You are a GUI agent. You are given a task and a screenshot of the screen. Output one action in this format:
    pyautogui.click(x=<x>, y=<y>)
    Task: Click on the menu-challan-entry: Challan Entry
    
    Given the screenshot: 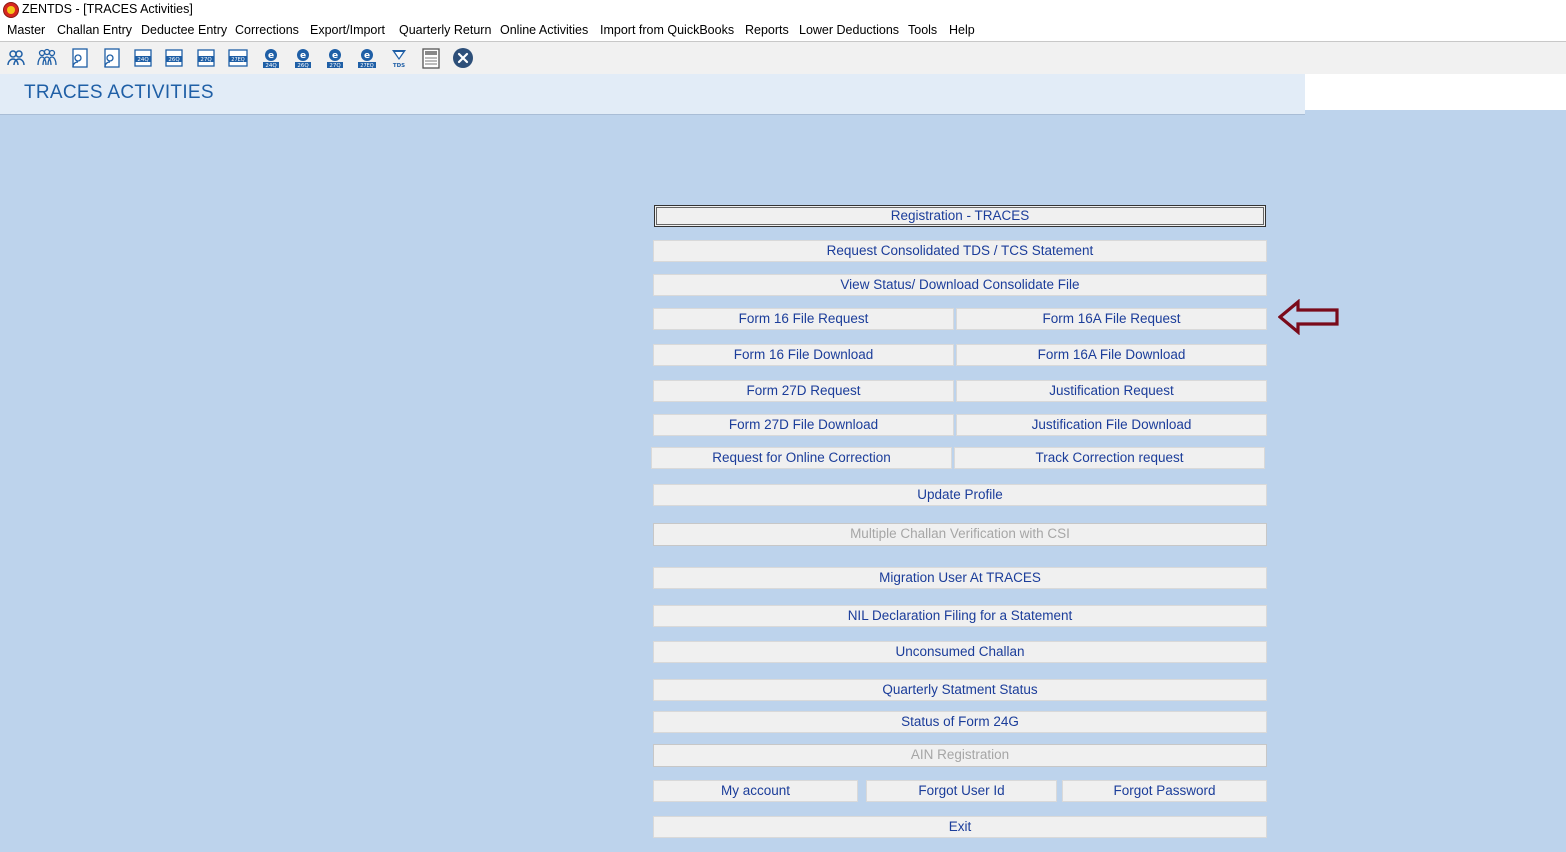 What is the action you would take?
    pyautogui.click(x=94, y=30)
    